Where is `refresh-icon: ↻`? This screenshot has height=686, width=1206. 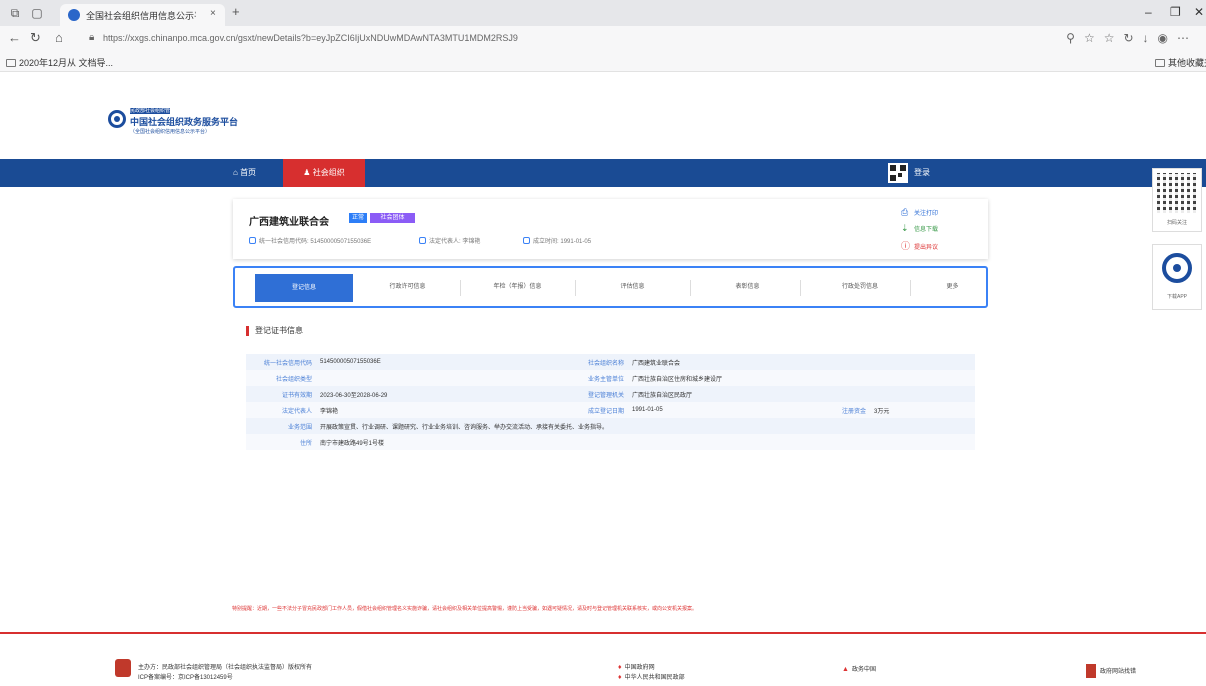 refresh-icon: ↻ is located at coordinates (35, 38).